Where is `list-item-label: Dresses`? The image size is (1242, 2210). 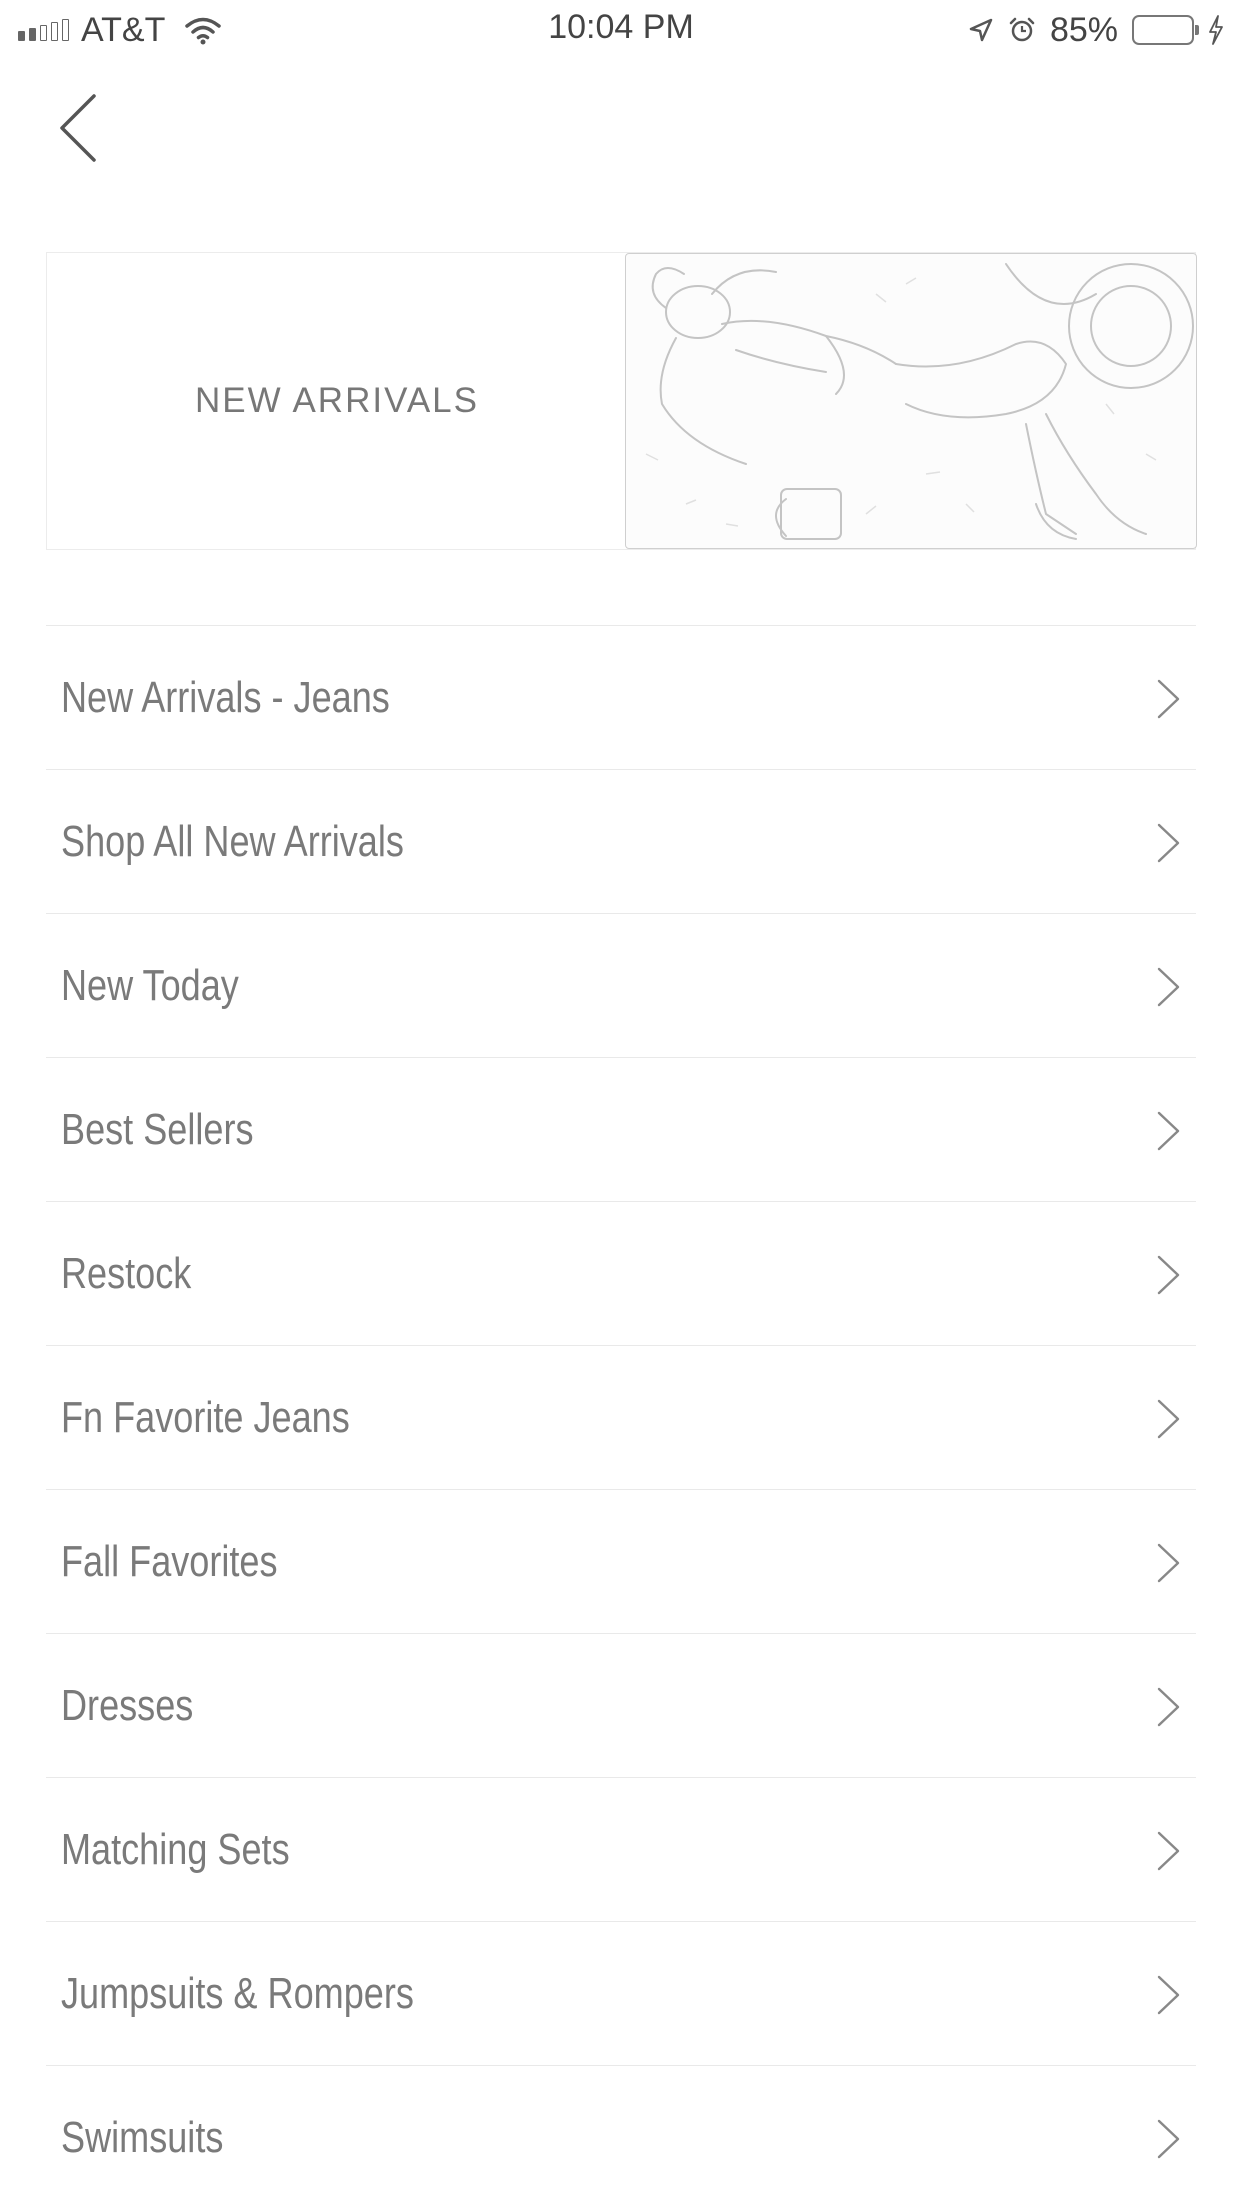 list-item-label: Dresses is located at coordinates (127, 1705).